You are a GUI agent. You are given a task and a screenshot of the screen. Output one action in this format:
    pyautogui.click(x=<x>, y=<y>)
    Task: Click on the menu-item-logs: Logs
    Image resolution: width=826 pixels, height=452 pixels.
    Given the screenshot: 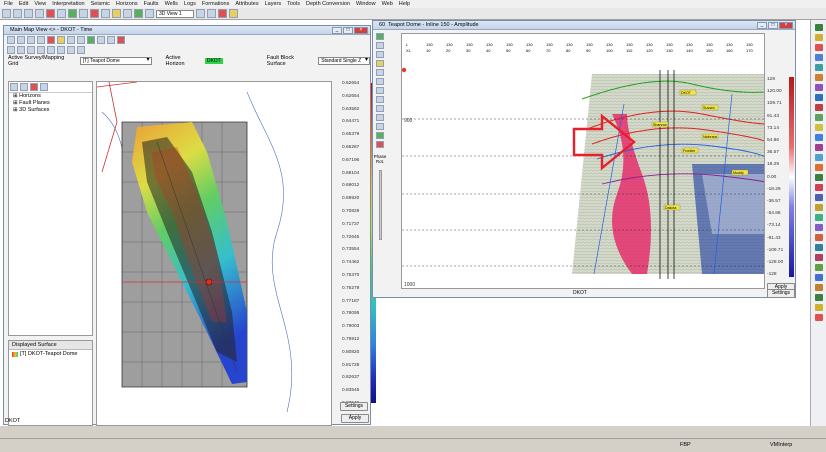 What is the action you would take?
    pyautogui.click(x=190, y=4)
    